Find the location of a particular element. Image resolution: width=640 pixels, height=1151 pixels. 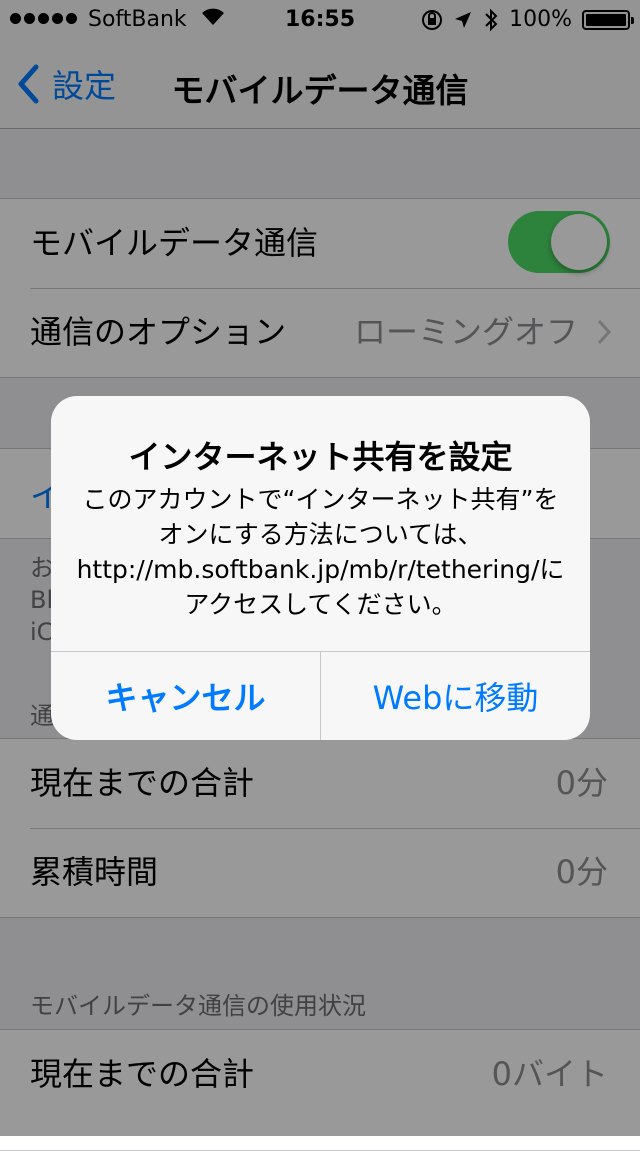

alert-title: インターネット共有を設定 is located at coordinates (320, 457).